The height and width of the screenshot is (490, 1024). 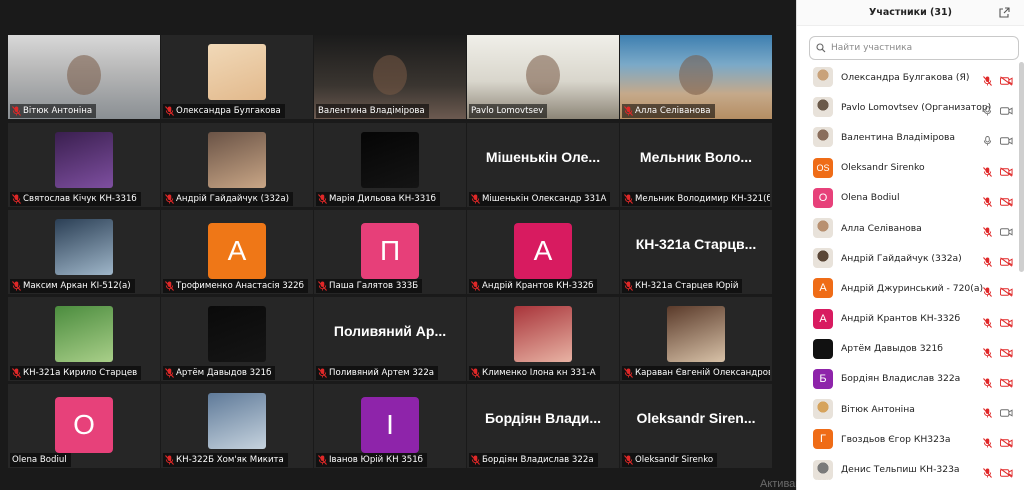 I want to click on participant-row: Вітюк Антоніна, so click(x=910, y=409).